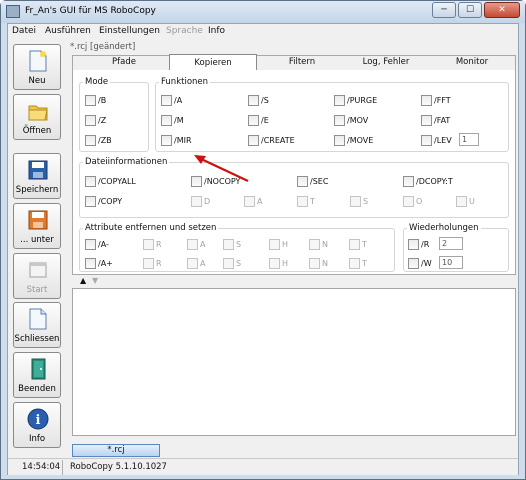  What do you see at coordinates (24, 31) in the screenshot?
I see `menu-datei: Datei` at bounding box center [24, 31].